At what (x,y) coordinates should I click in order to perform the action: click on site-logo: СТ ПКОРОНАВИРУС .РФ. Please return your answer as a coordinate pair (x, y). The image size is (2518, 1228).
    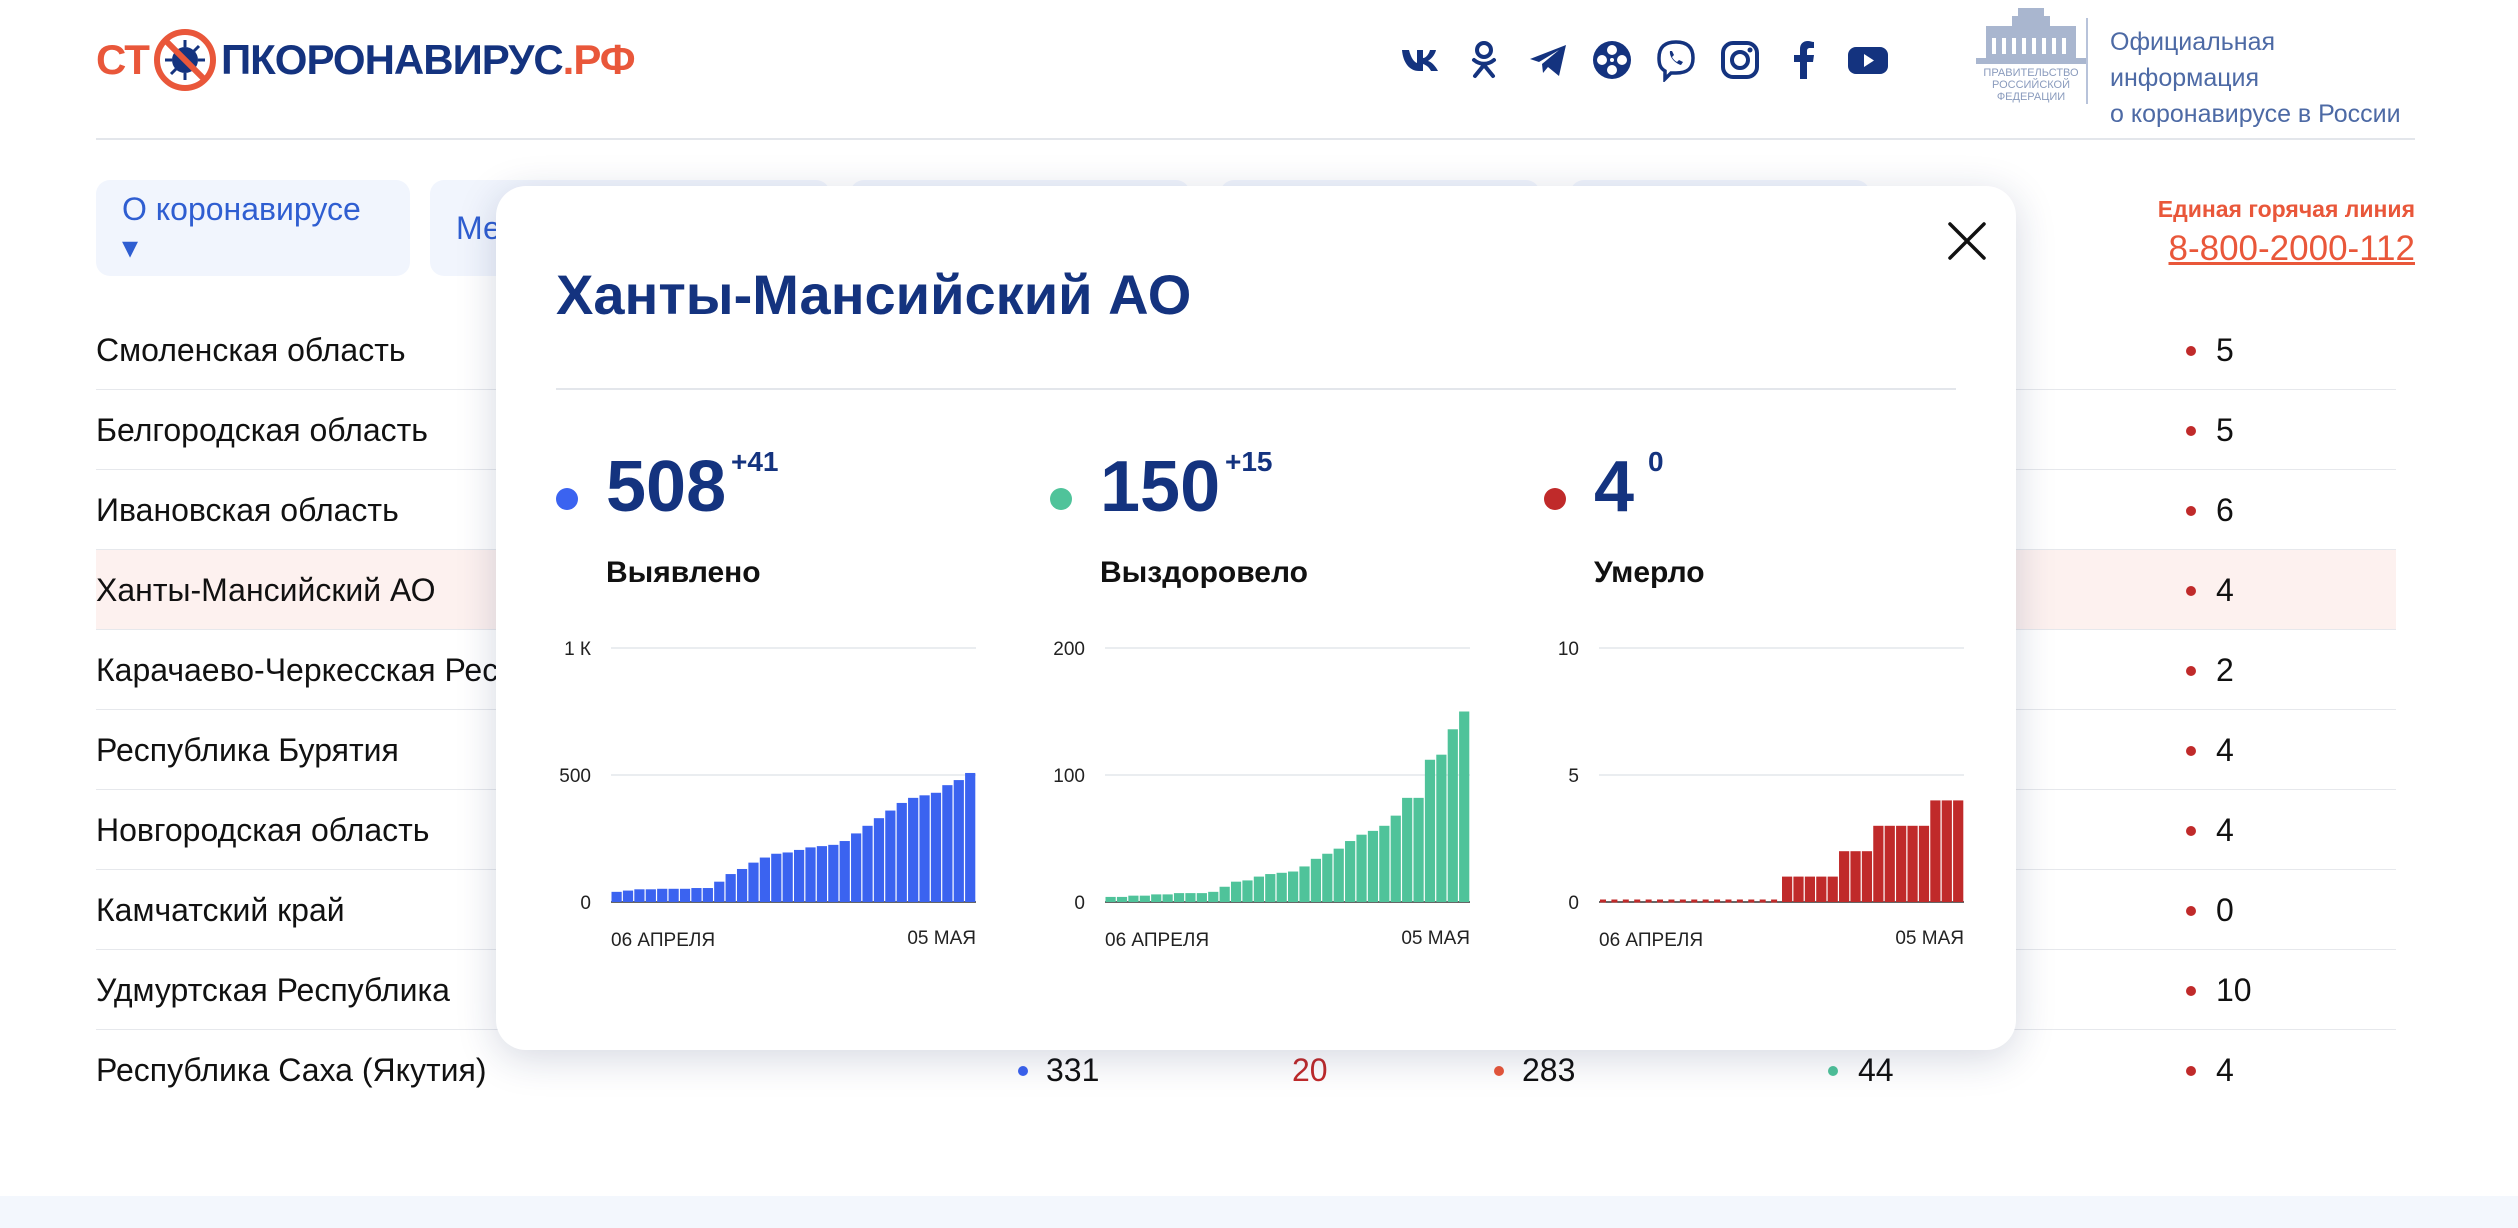
    Looking at the image, I should click on (366, 60).